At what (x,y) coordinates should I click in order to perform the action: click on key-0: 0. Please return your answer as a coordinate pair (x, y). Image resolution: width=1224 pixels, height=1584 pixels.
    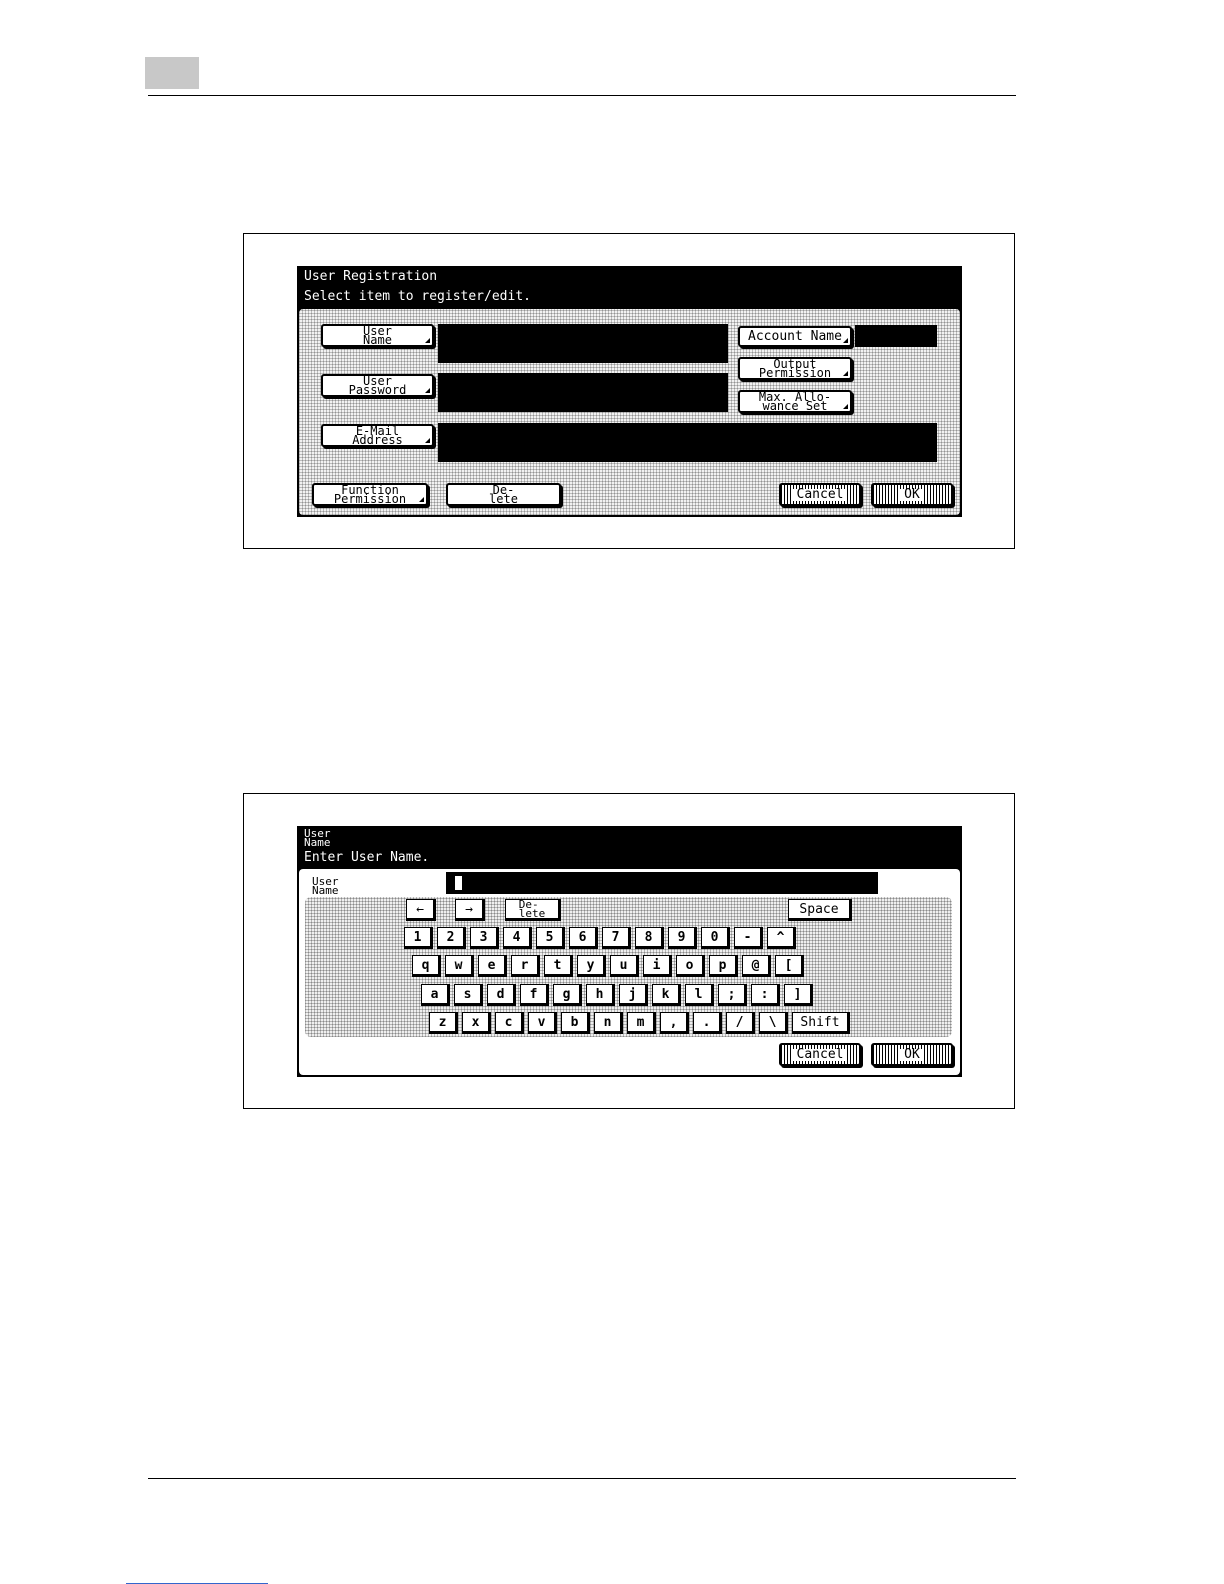
    Looking at the image, I should click on (715, 938).